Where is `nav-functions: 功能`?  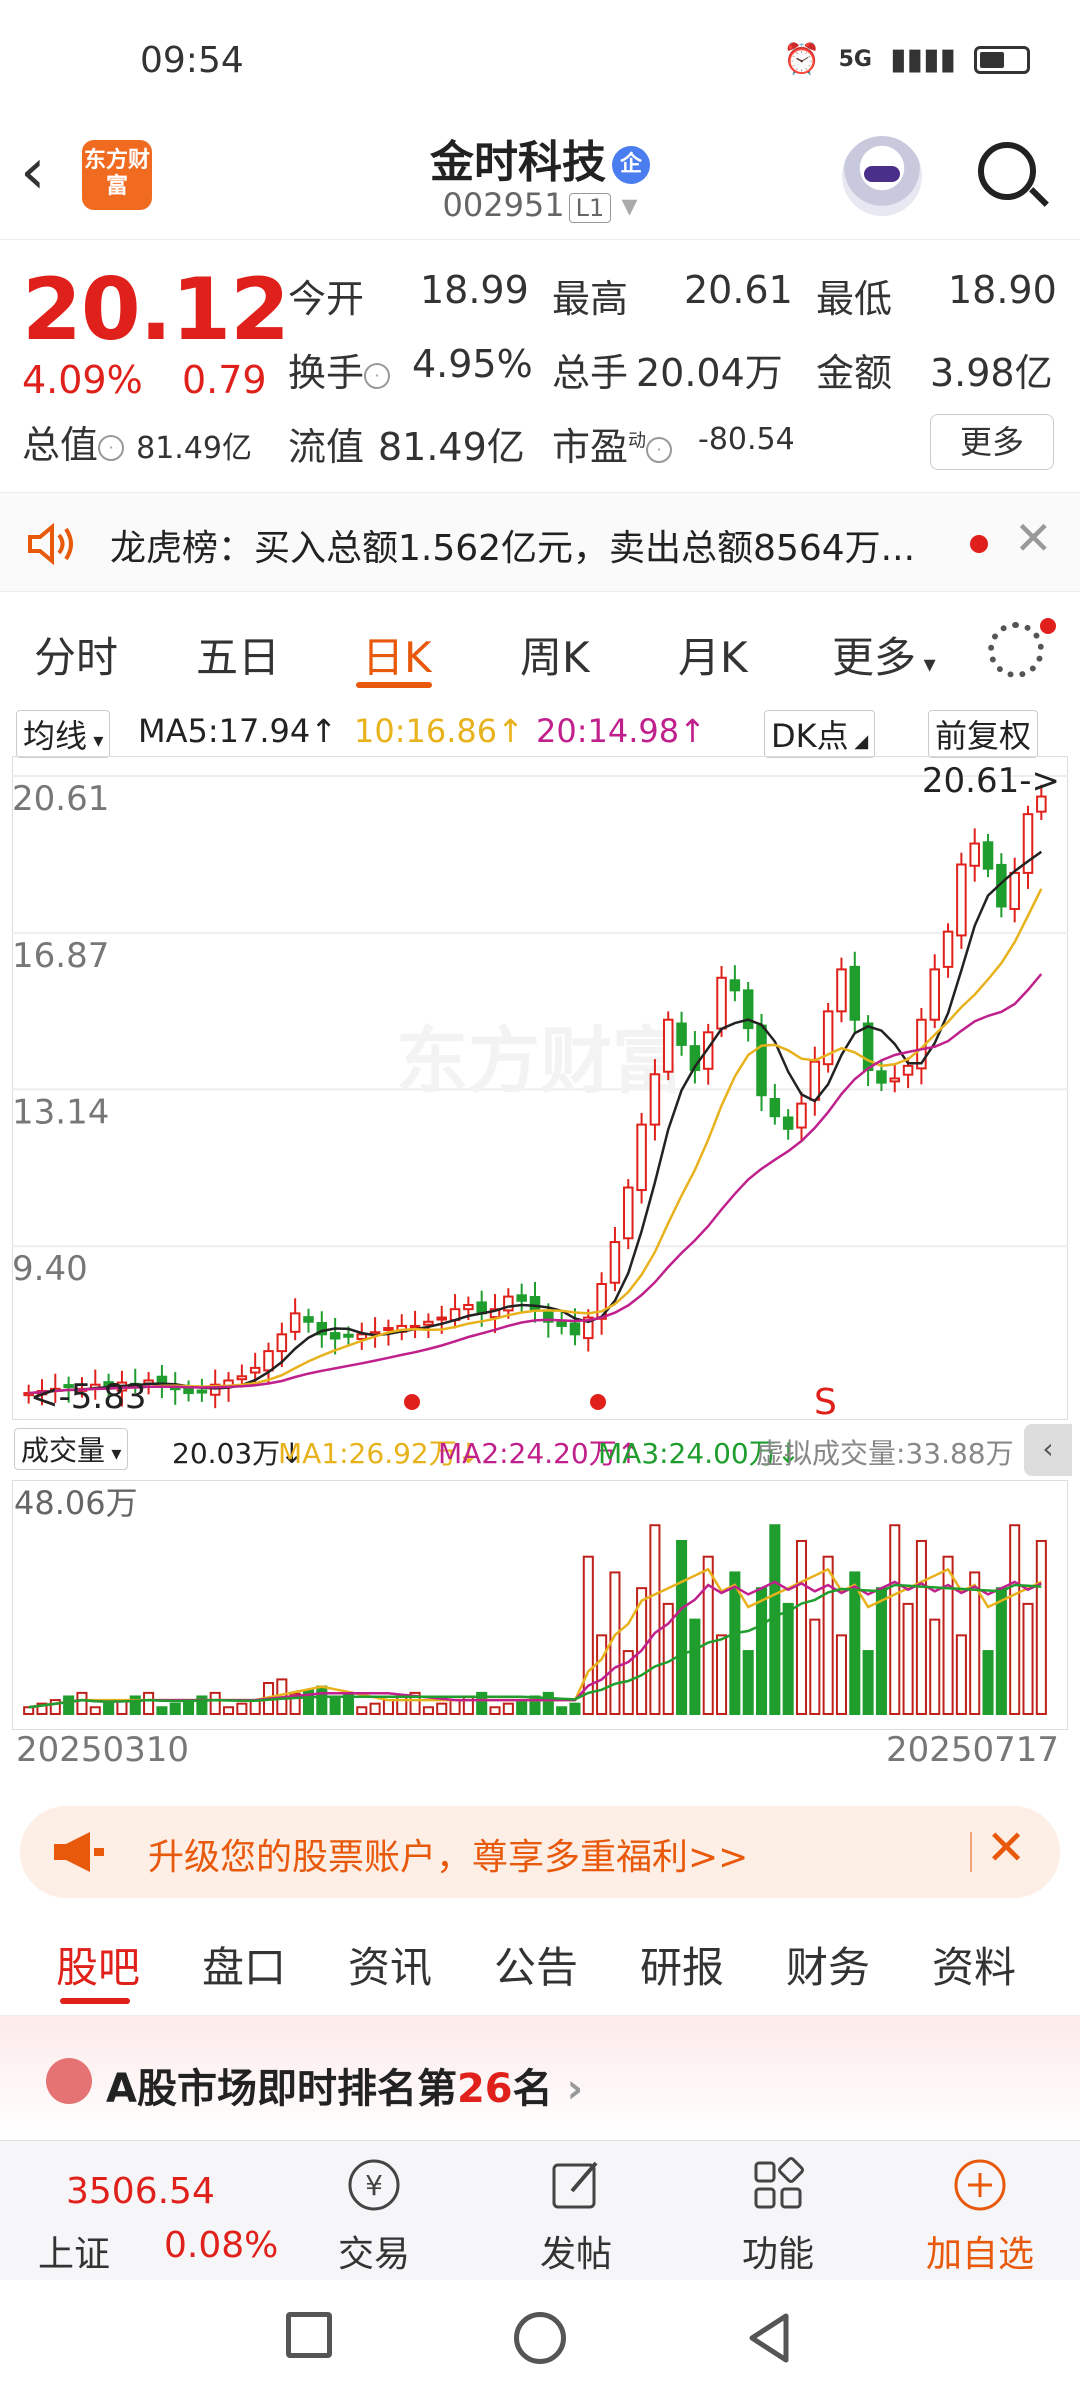 nav-functions: 功能 is located at coordinates (778, 2211).